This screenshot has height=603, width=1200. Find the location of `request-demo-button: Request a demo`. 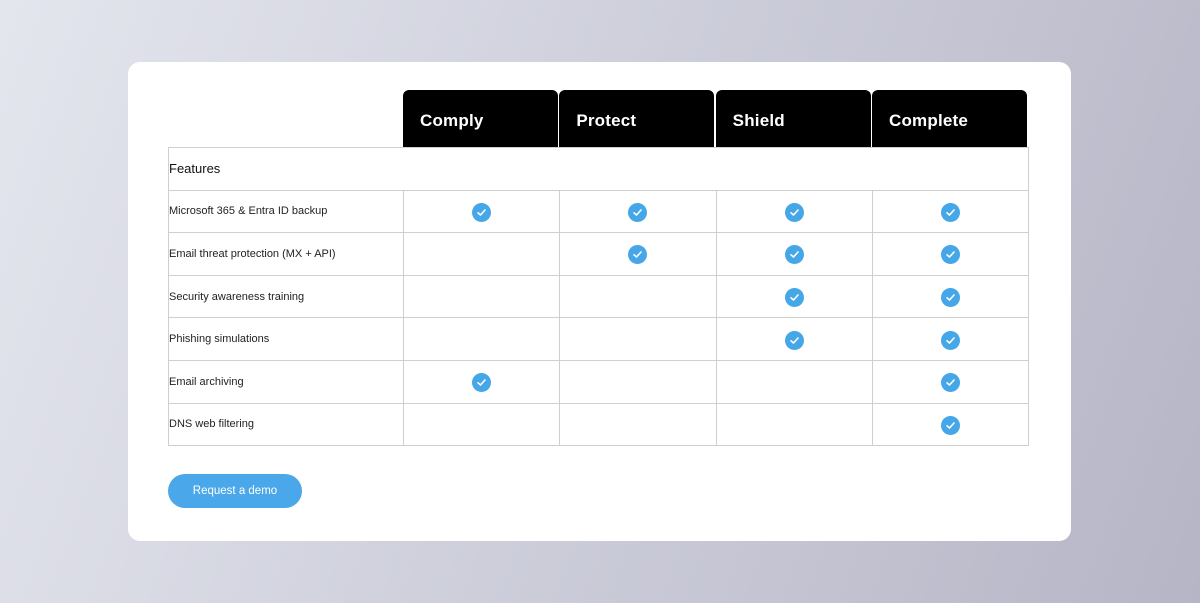

request-demo-button: Request a demo is located at coordinates (235, 491).